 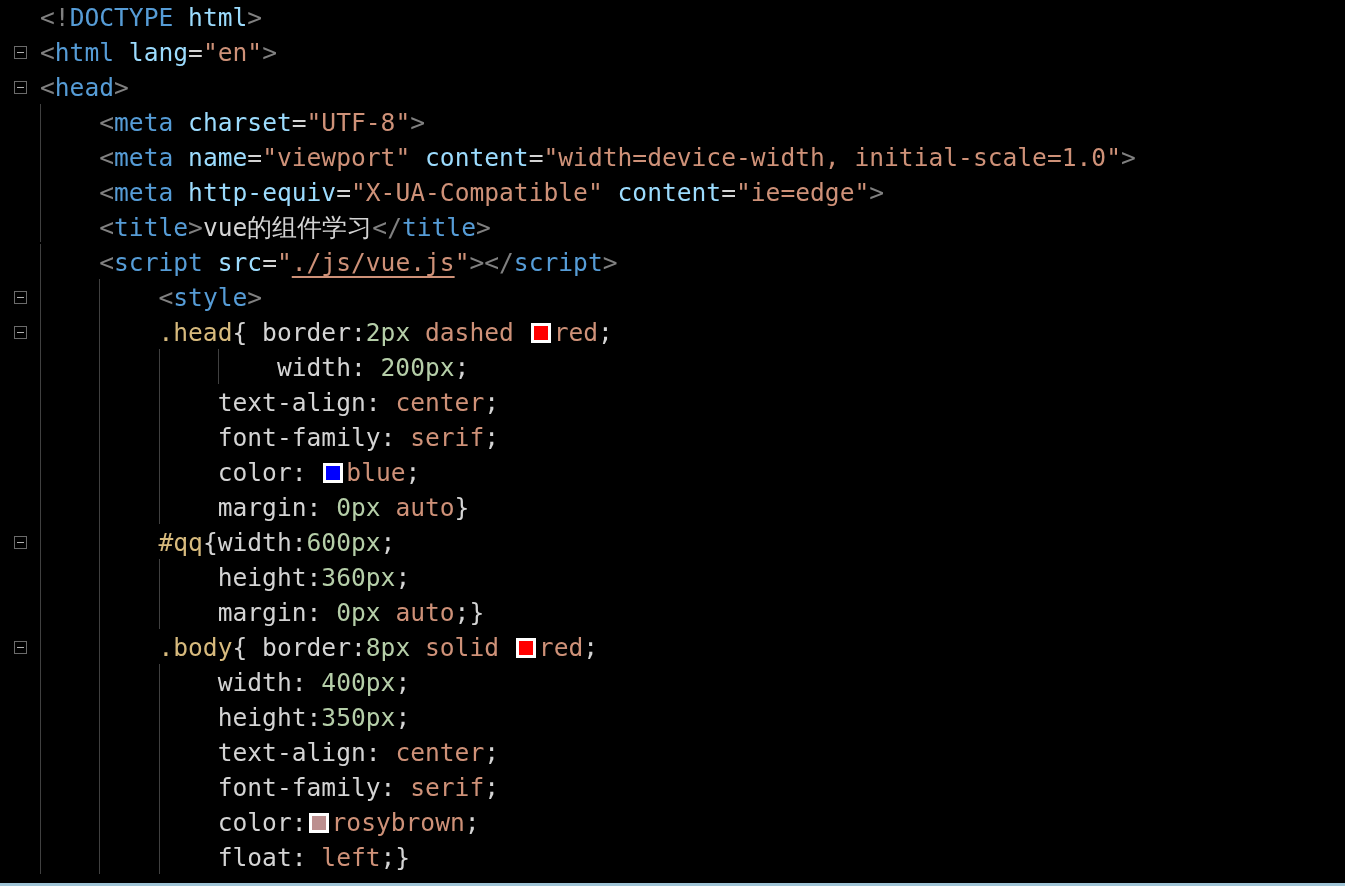 What do you see at coordinates (470, 332) in the screenshot?
I see `code-token: dashed` at bounding box center [470, 332].